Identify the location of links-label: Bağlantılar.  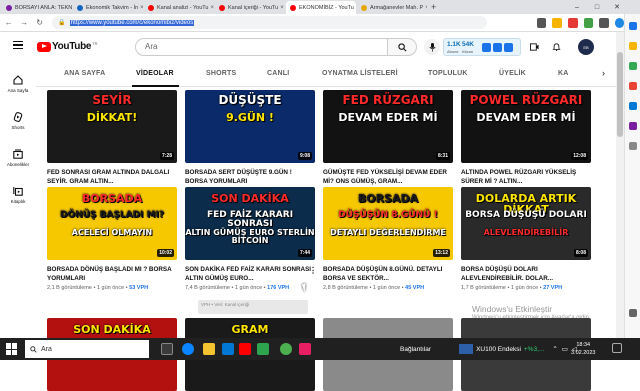
(415, 349).